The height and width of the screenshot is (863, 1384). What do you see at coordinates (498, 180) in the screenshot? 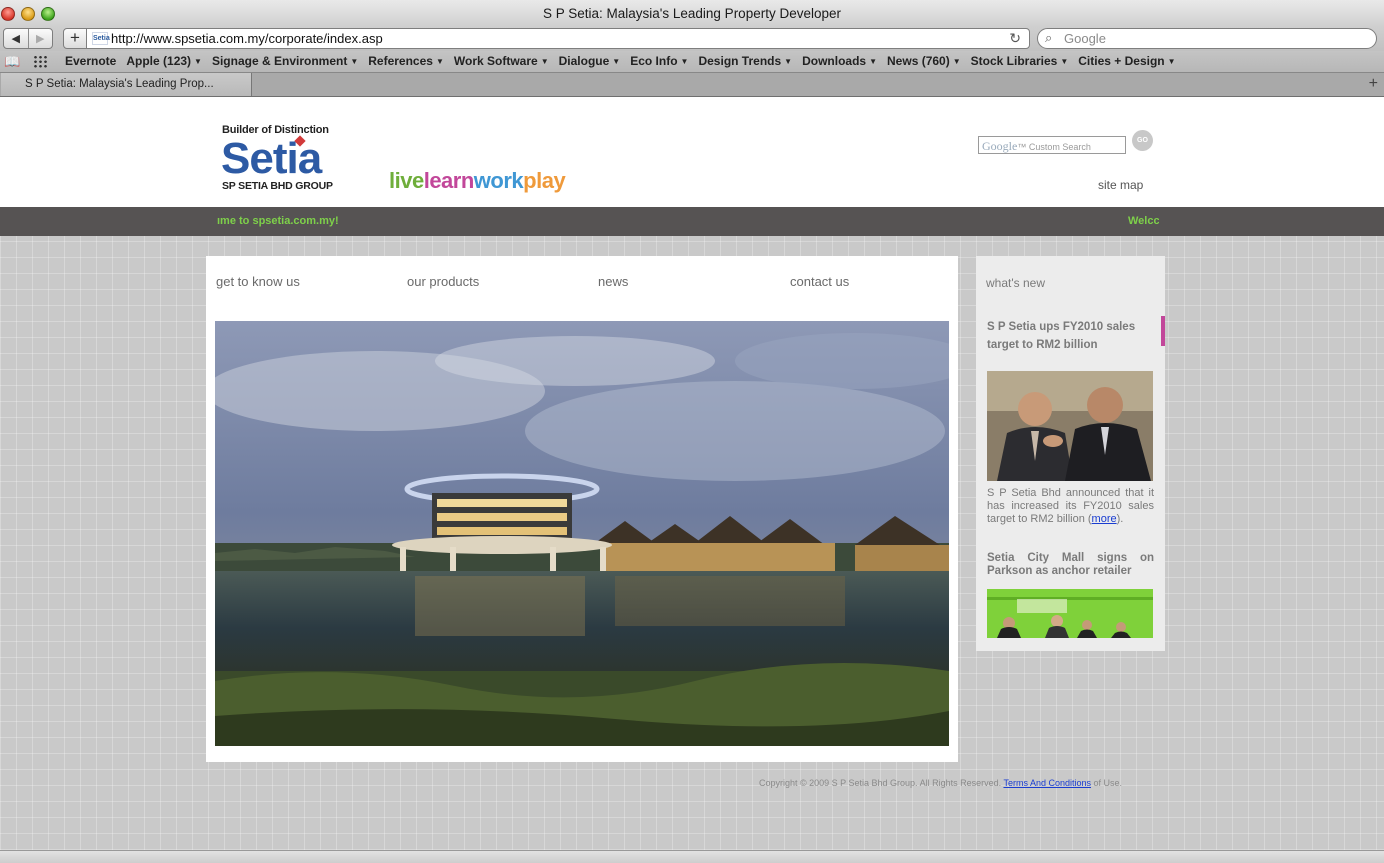
I see `slogan-work: work` at bounding box center [498, 180].